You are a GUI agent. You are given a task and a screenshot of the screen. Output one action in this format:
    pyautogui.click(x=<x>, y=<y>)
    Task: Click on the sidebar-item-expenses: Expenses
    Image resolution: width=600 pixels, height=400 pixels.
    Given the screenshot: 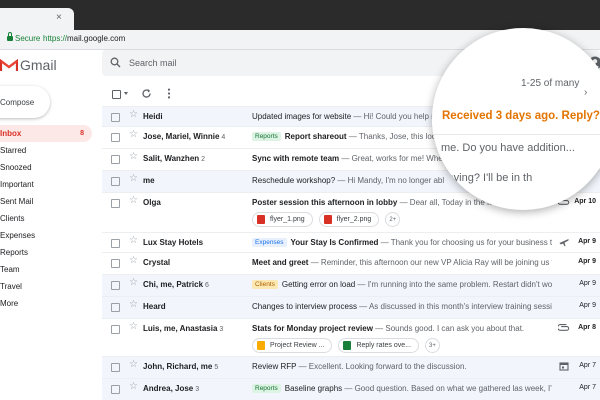 What is the action you would take?
    pyautogui.click(x=46, y=235)
    